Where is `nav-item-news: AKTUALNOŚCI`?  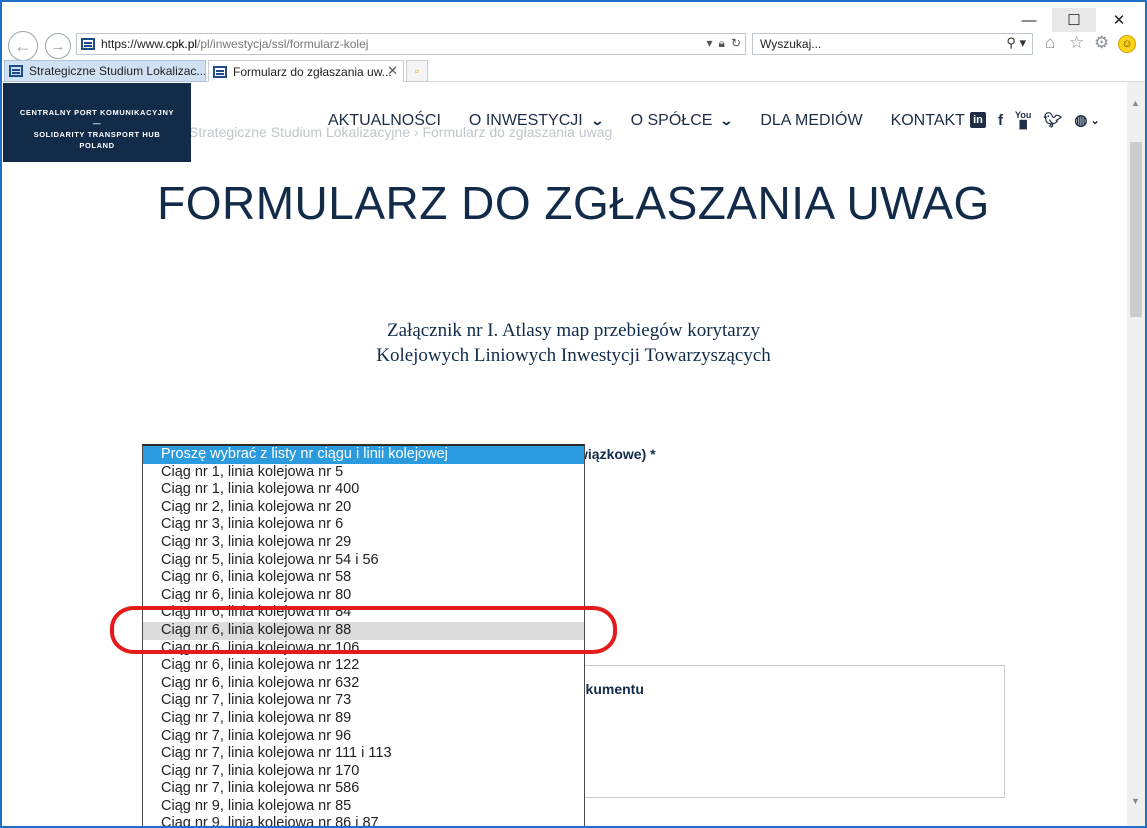 nav-item-news: AKTUALNOŚCI is located at coordinates (384, 121).